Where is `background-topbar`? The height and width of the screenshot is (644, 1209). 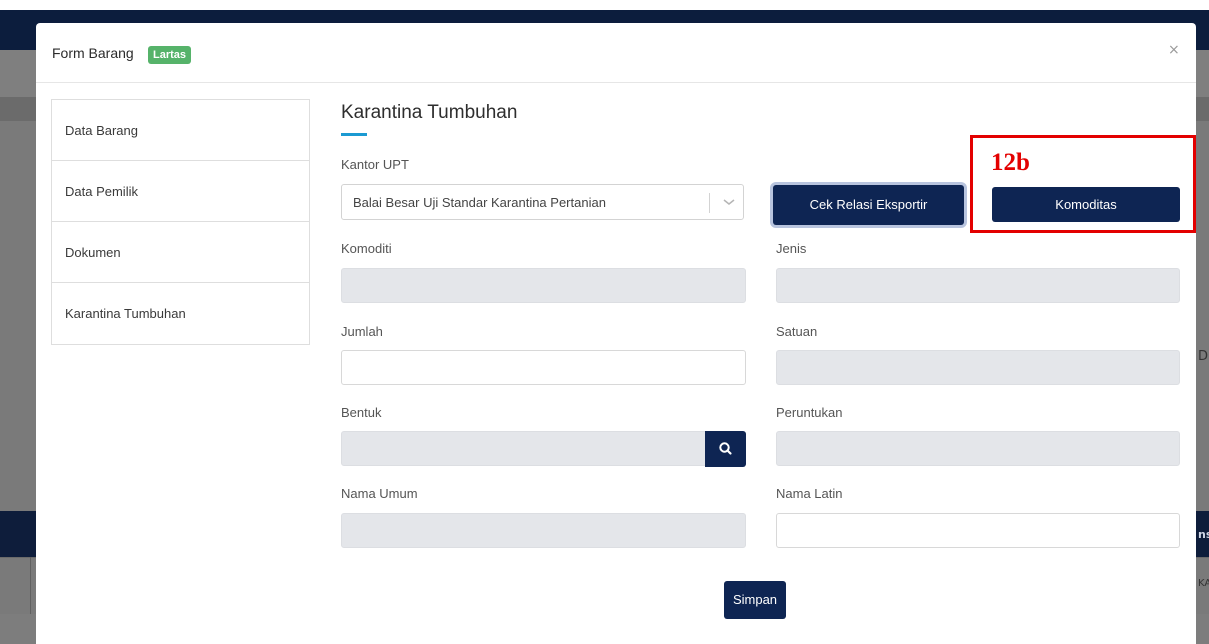
background-topbar is located at coordinates (604, 5).